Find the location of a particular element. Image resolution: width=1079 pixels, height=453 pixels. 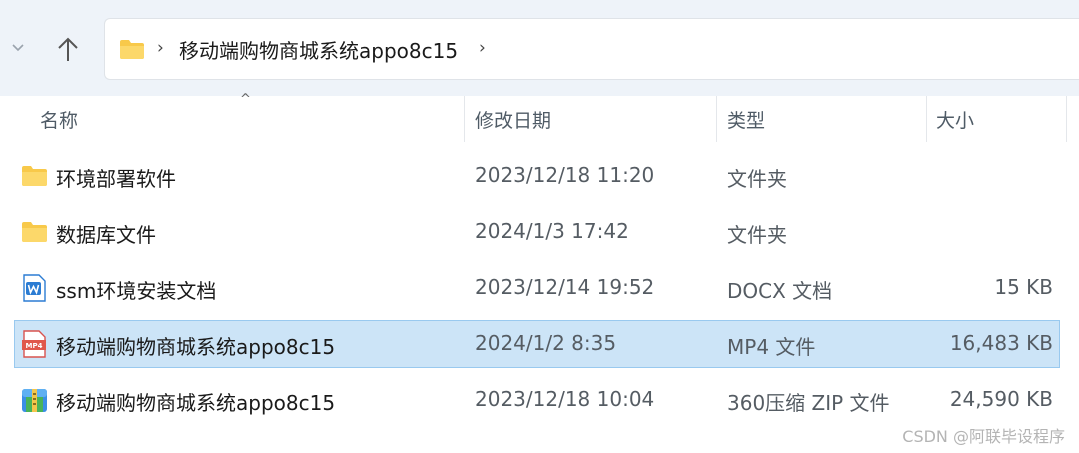

file-date: 2023/12/18 11:20 is located at coordinates (565, 175).